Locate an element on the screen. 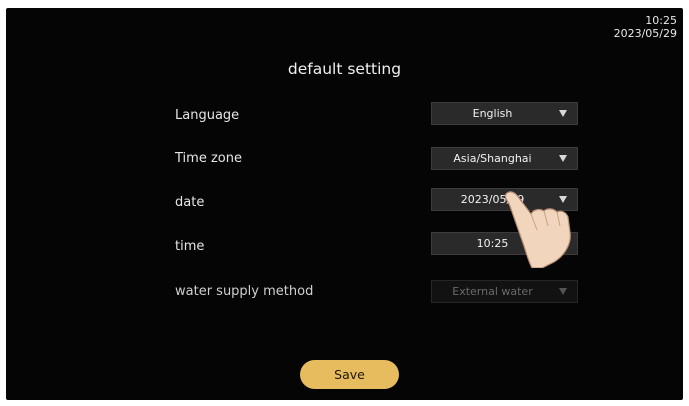  water-supply-dropdown: External water is located at coordinates (504, 291).